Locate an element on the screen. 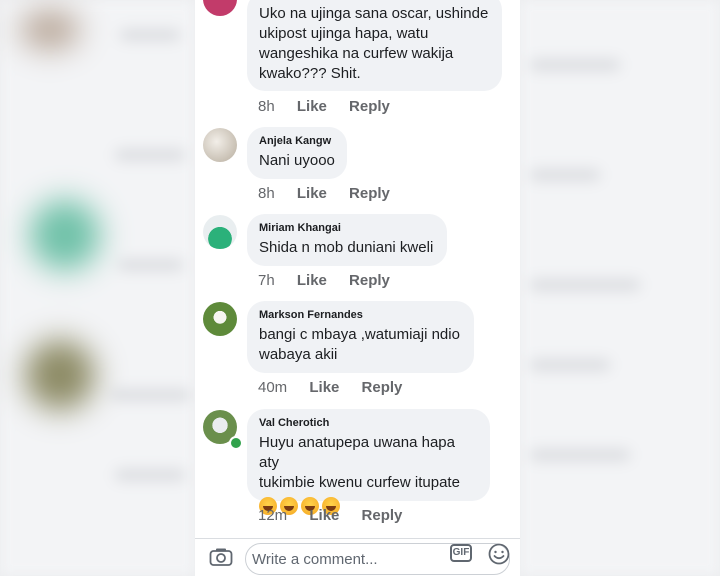  comment-bubble: Anjela Kangw Nani uyooo is located at coordinates (297, 153).